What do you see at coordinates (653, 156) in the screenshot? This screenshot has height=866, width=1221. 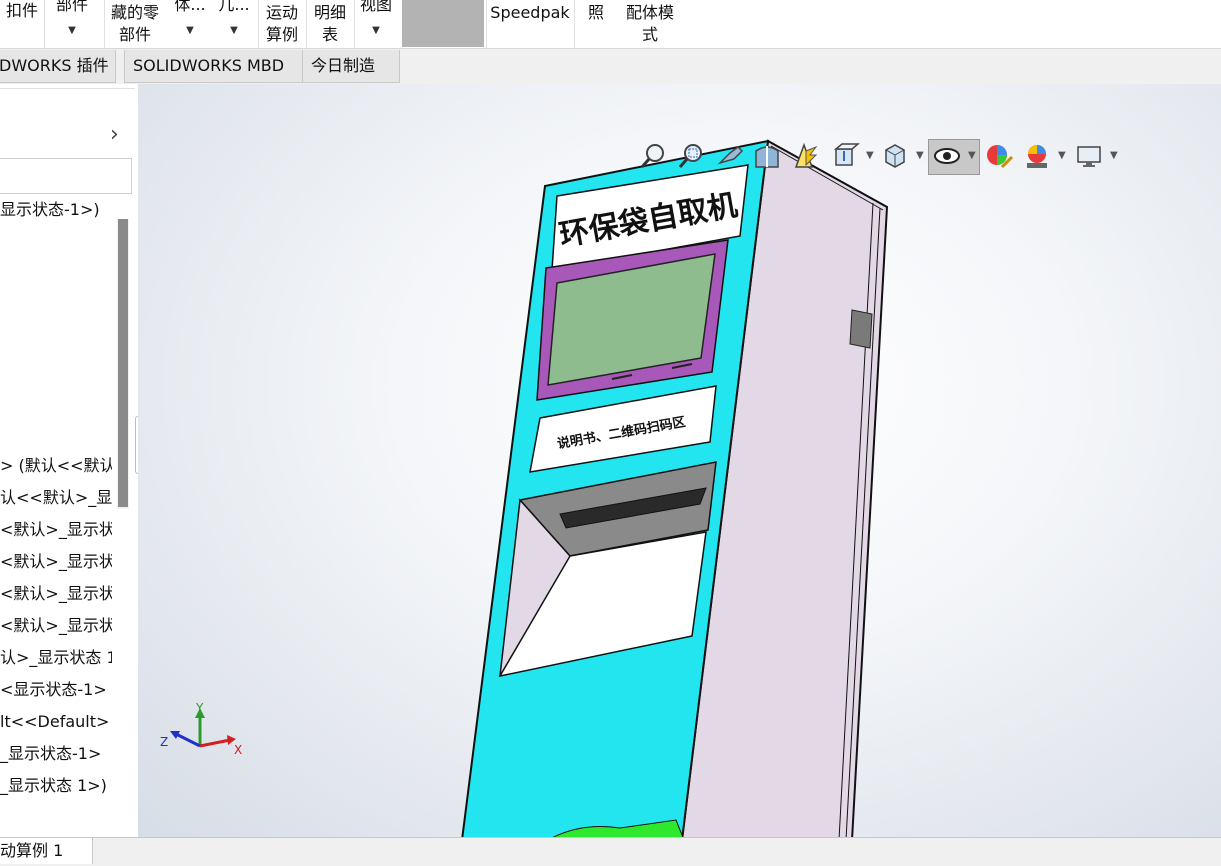 I see `zoom-to-fit-icon` at bounding box center [653, 156].